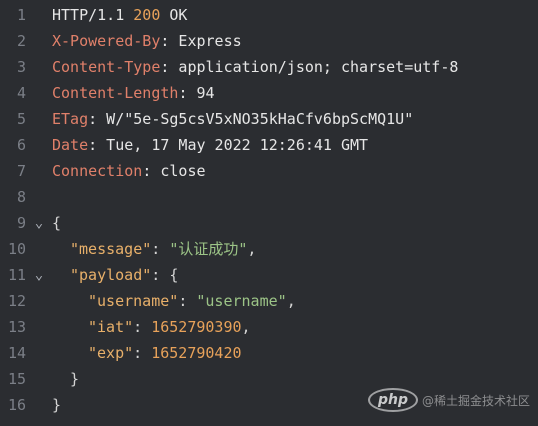 This screenshot has height=426, width=538. Describe the element at coordinates (21, 119) in the screenshot. I see `line-number: 5` at that location.